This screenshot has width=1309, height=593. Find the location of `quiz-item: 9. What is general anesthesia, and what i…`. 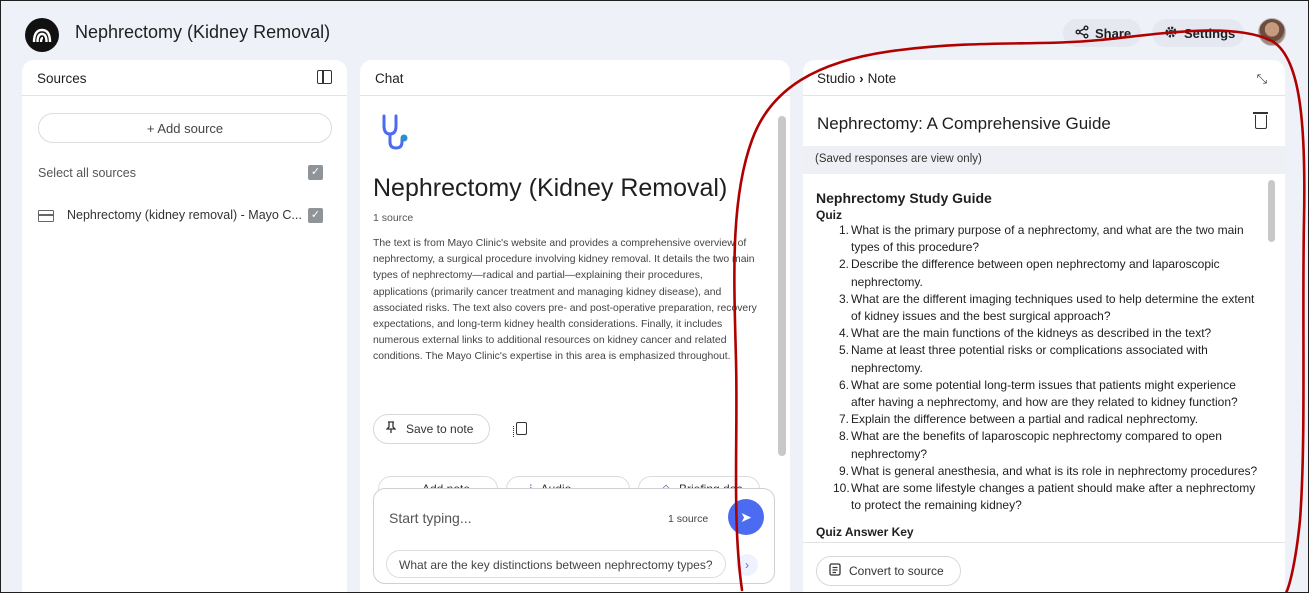

quiz-item: 9. What is general anesthesia, and what i… is located at coordinates (1048, 471).